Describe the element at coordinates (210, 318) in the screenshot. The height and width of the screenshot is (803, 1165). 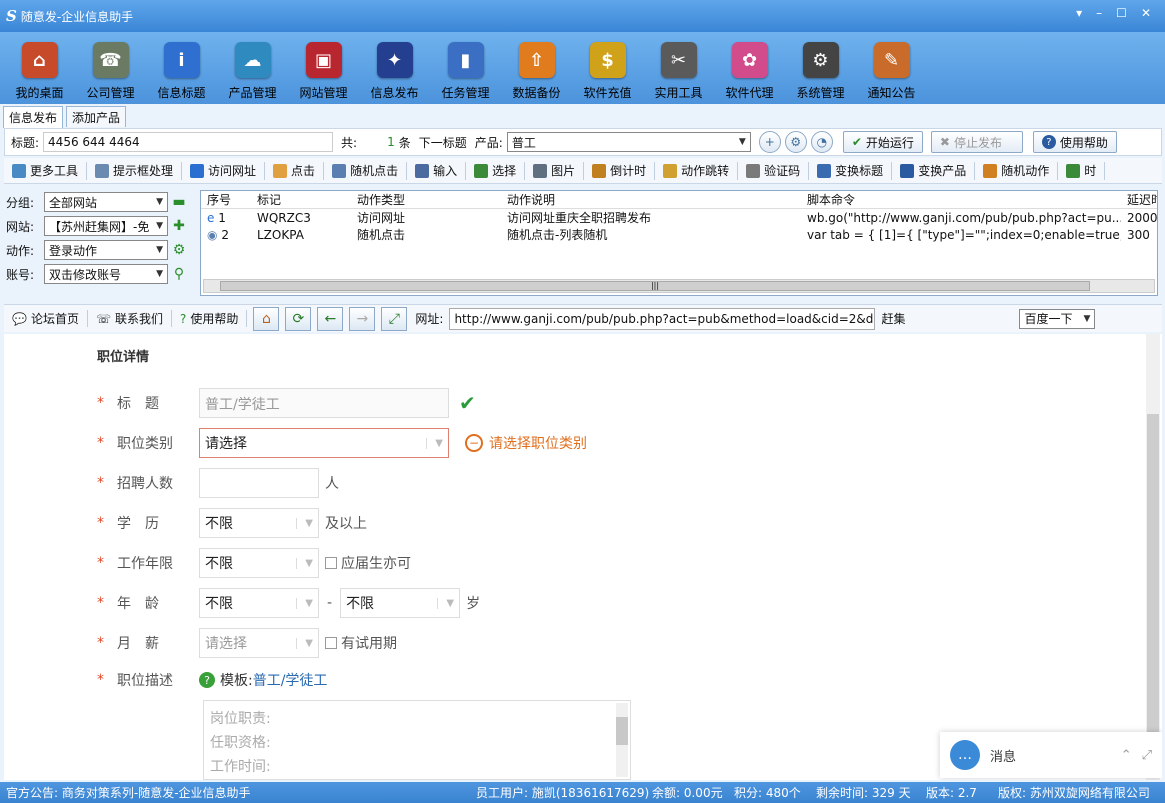
I see `nav-help-link: ? 使用帮助` at that location.